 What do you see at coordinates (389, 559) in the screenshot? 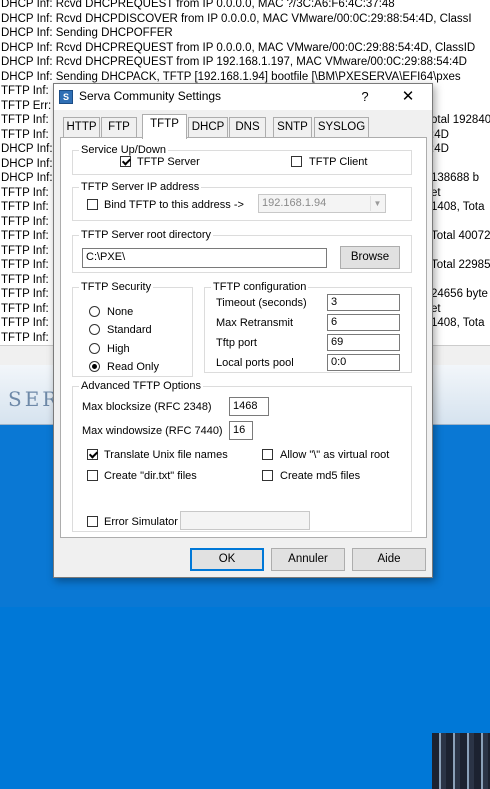
I see `help-dialog-button: Aide` at bounding box center [389, 559].